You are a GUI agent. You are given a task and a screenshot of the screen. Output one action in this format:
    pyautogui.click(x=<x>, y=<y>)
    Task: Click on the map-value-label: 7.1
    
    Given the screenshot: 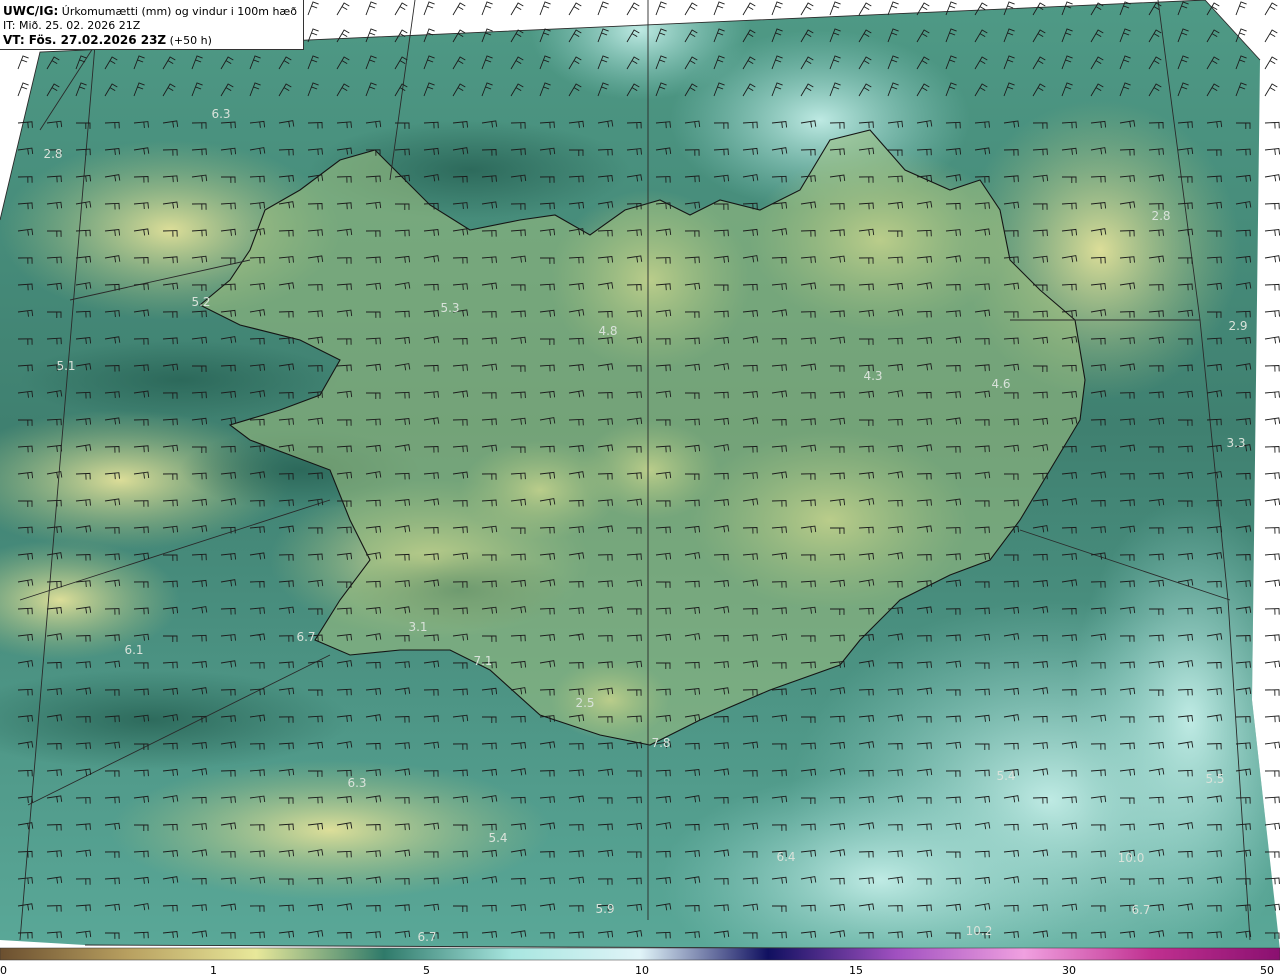 What is the action you would take?
    pyautogui.click(x=483, y=661)
    